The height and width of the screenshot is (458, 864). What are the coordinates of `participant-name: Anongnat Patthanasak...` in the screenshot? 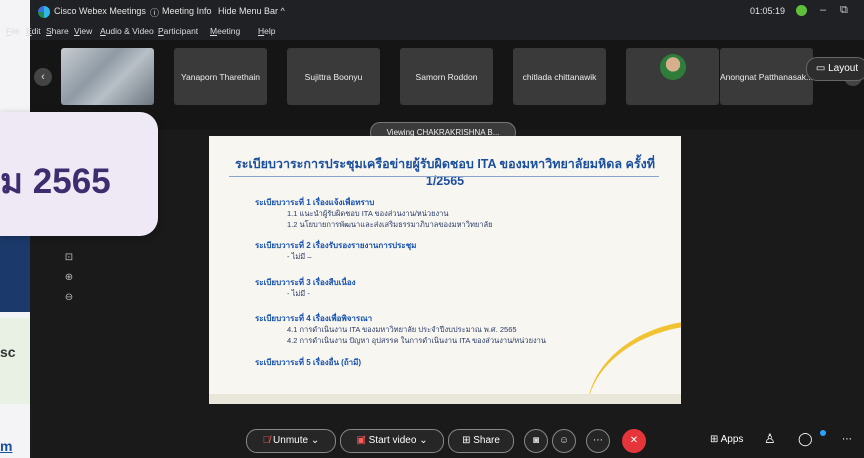 It's located at (766, 76).